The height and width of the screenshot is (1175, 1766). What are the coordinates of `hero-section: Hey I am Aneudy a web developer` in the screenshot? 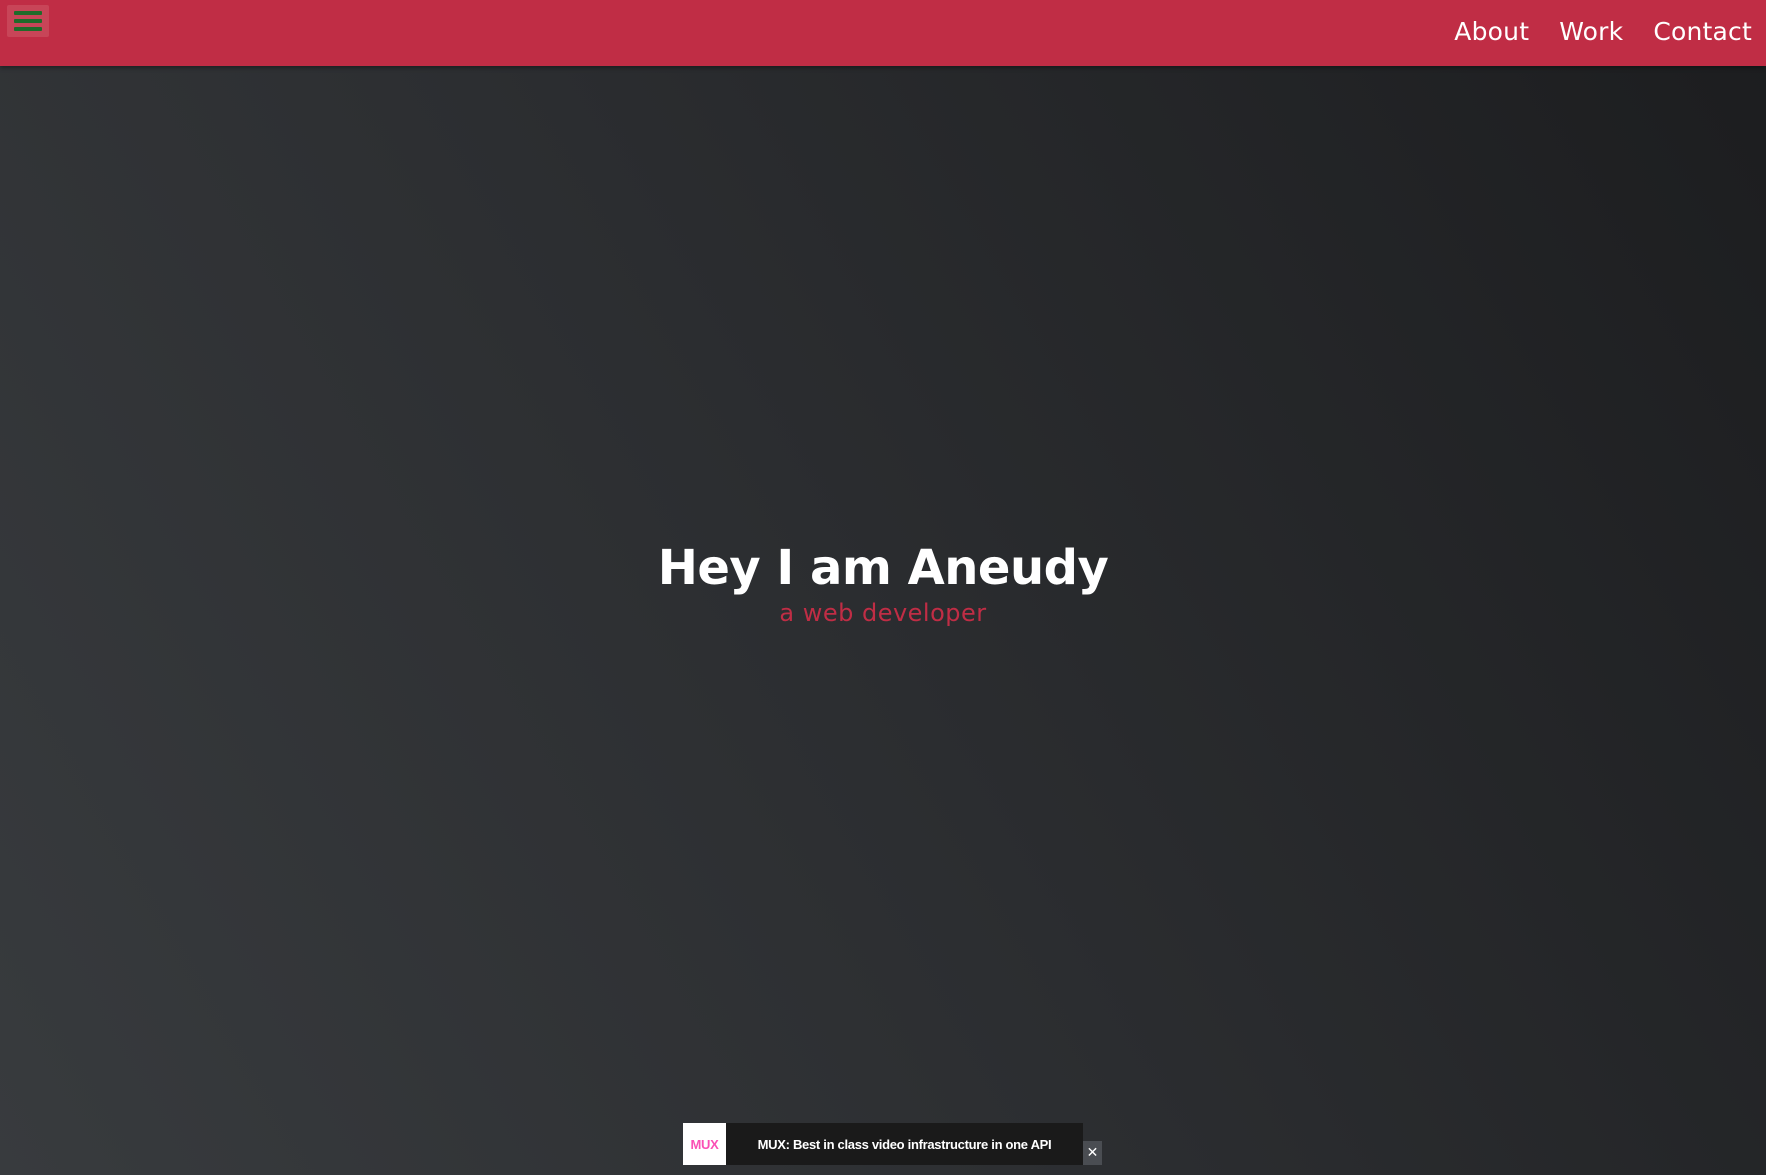 It's located at (883, 584).